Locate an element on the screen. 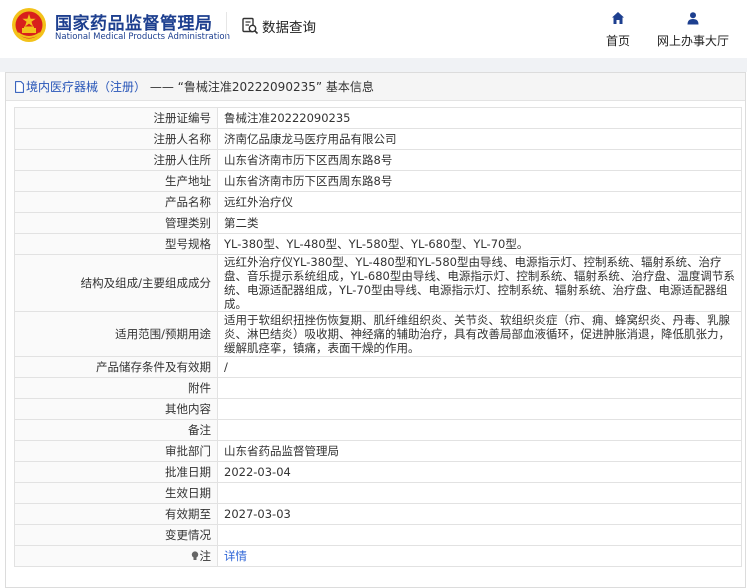  table-row: 批准日期 2022-03-04 is located at coordinates (378, 472).